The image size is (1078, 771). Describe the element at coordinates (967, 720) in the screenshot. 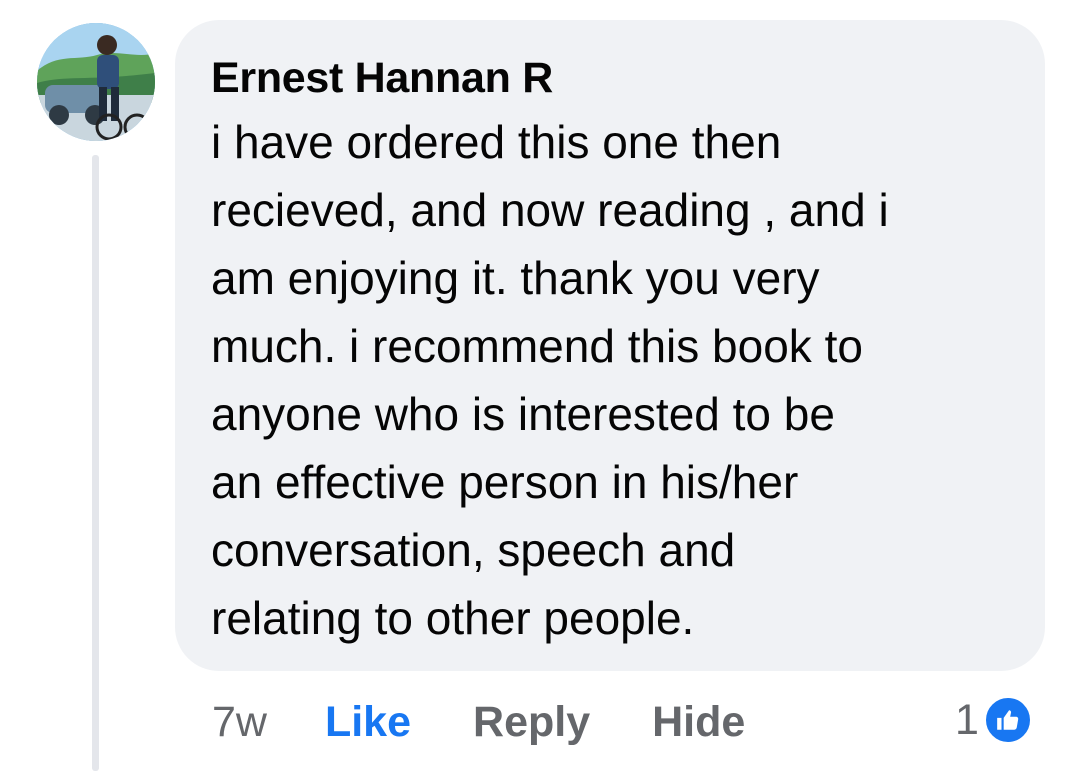

I see `reaction-count: 1` at that location.